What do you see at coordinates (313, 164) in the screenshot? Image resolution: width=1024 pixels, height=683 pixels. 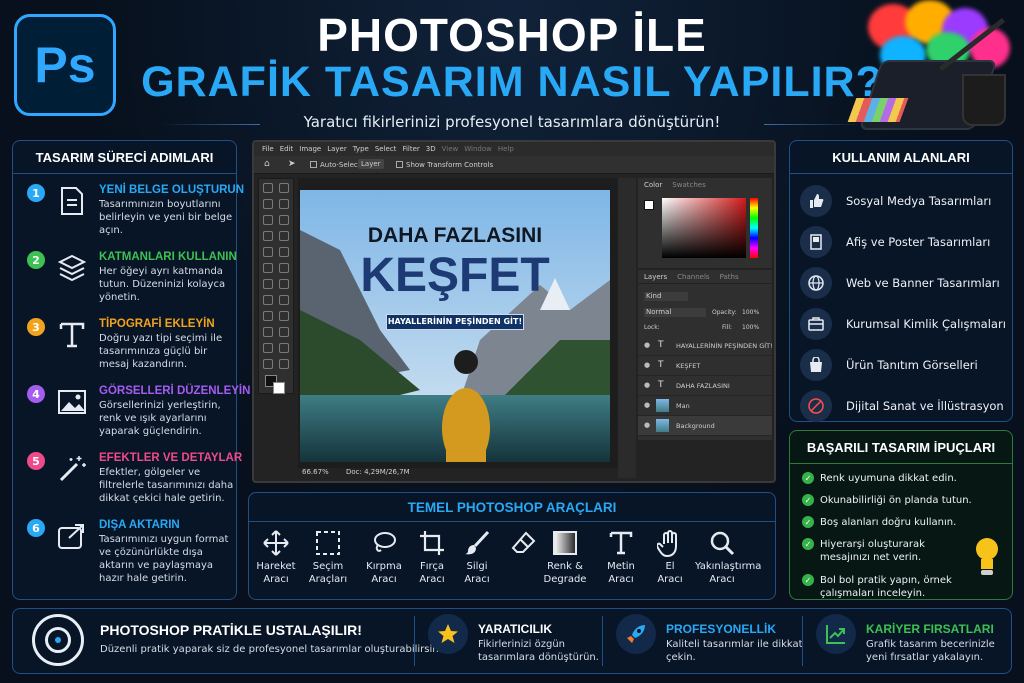 I see `auto-select-checkbox` at bounding box center [313, 164].